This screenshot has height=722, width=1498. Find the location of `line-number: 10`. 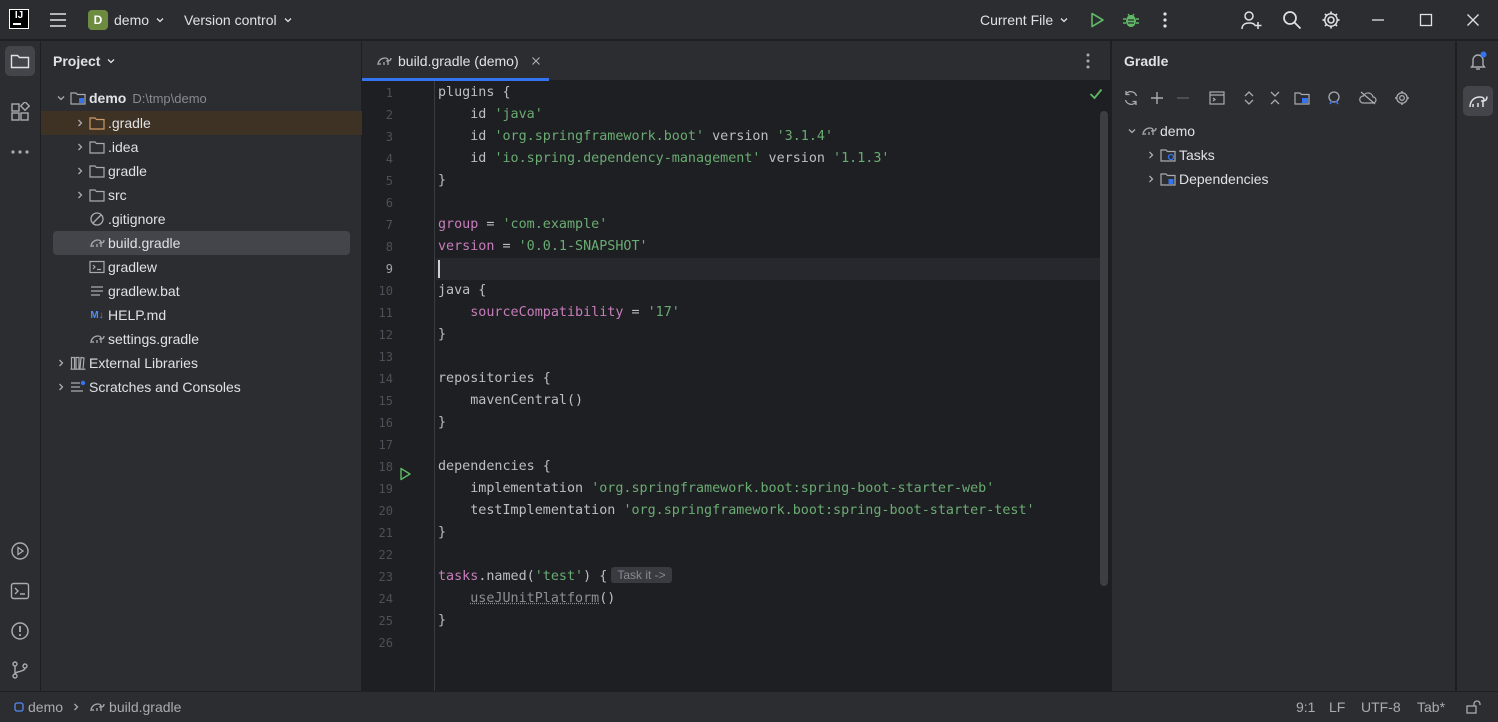

line-number: 10 is located at coordinates (377, 291).